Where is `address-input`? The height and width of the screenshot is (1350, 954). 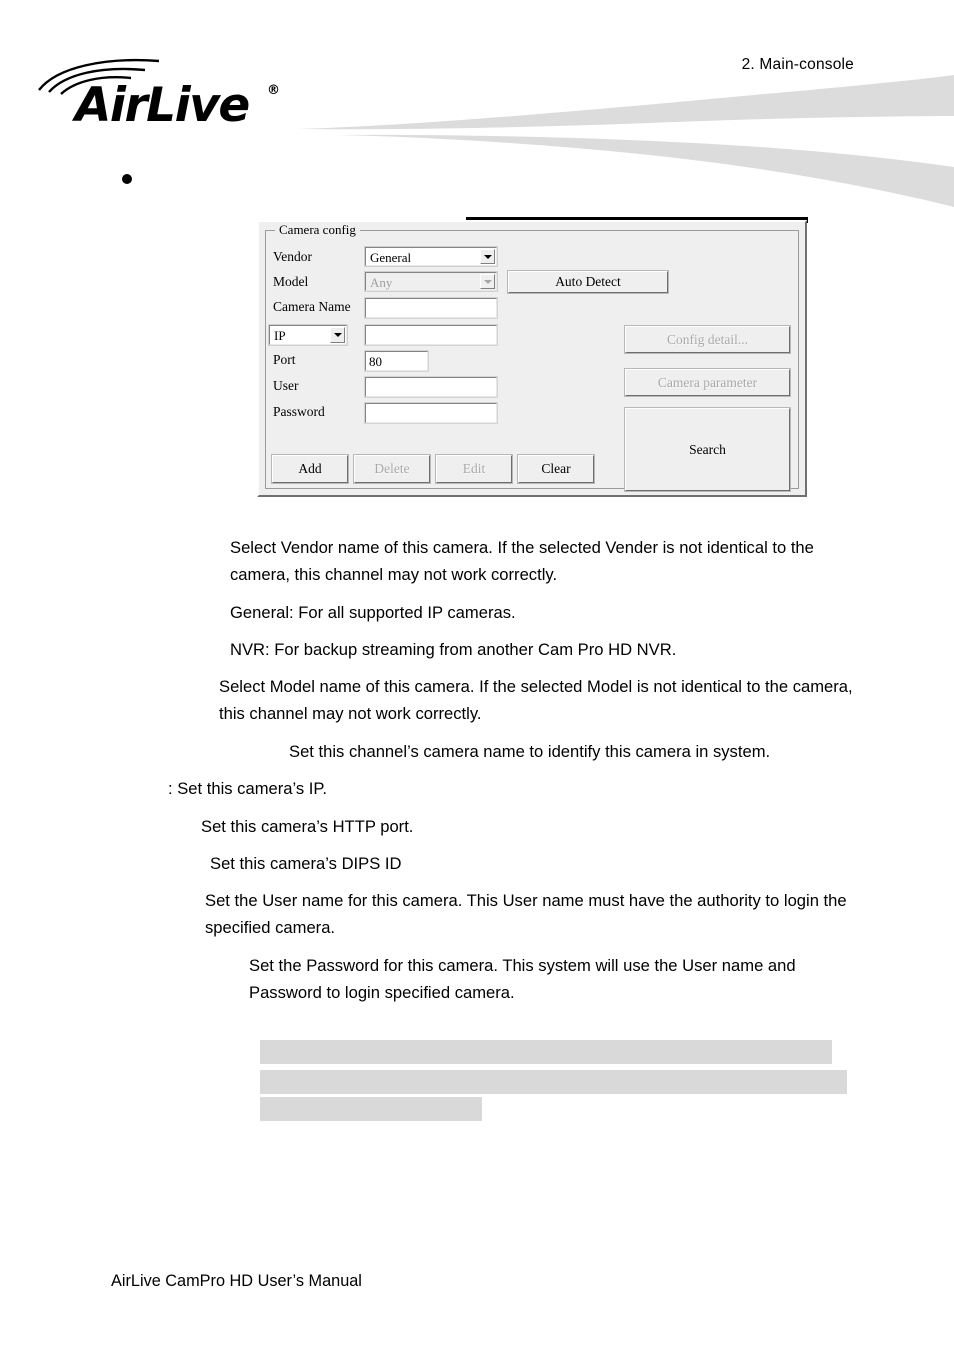 address-input is located at coordinates (431, 335).